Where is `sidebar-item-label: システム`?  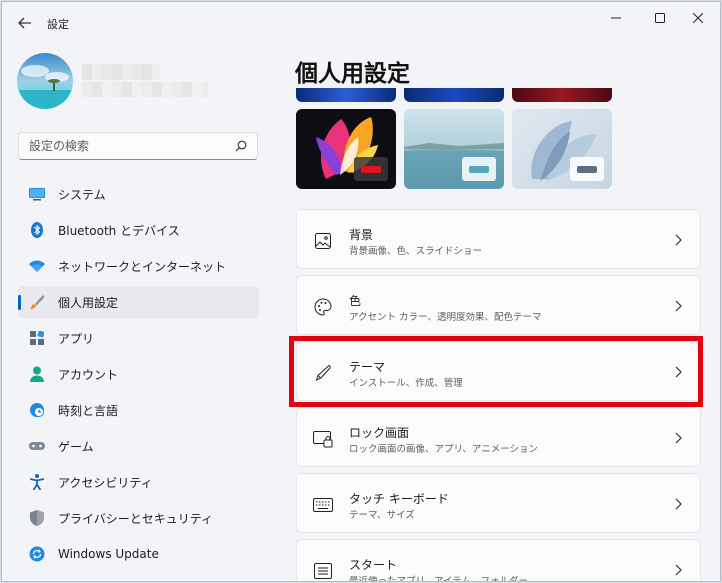 sidebar-item-label: システム is located at coordinates (82, 194).